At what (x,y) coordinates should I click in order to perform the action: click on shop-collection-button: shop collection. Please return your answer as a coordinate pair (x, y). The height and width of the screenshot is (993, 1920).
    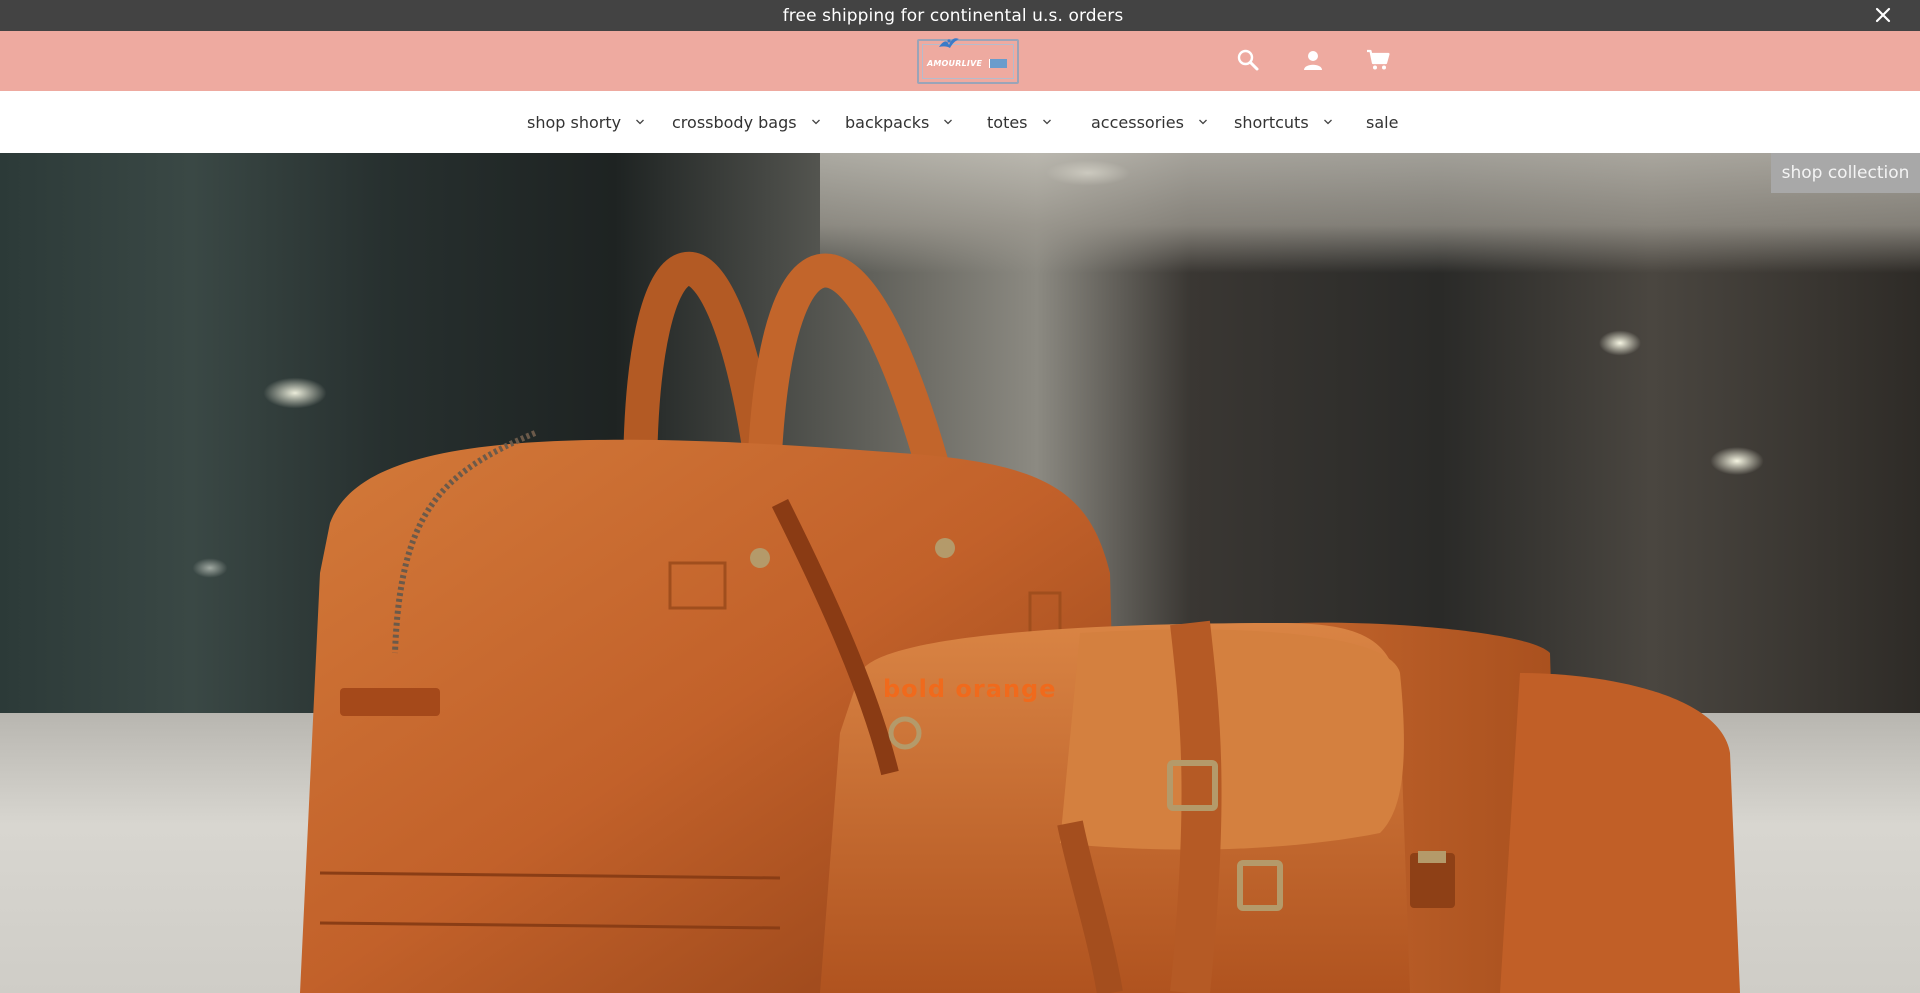
    Looking at the image, I should click on (1845, 173).